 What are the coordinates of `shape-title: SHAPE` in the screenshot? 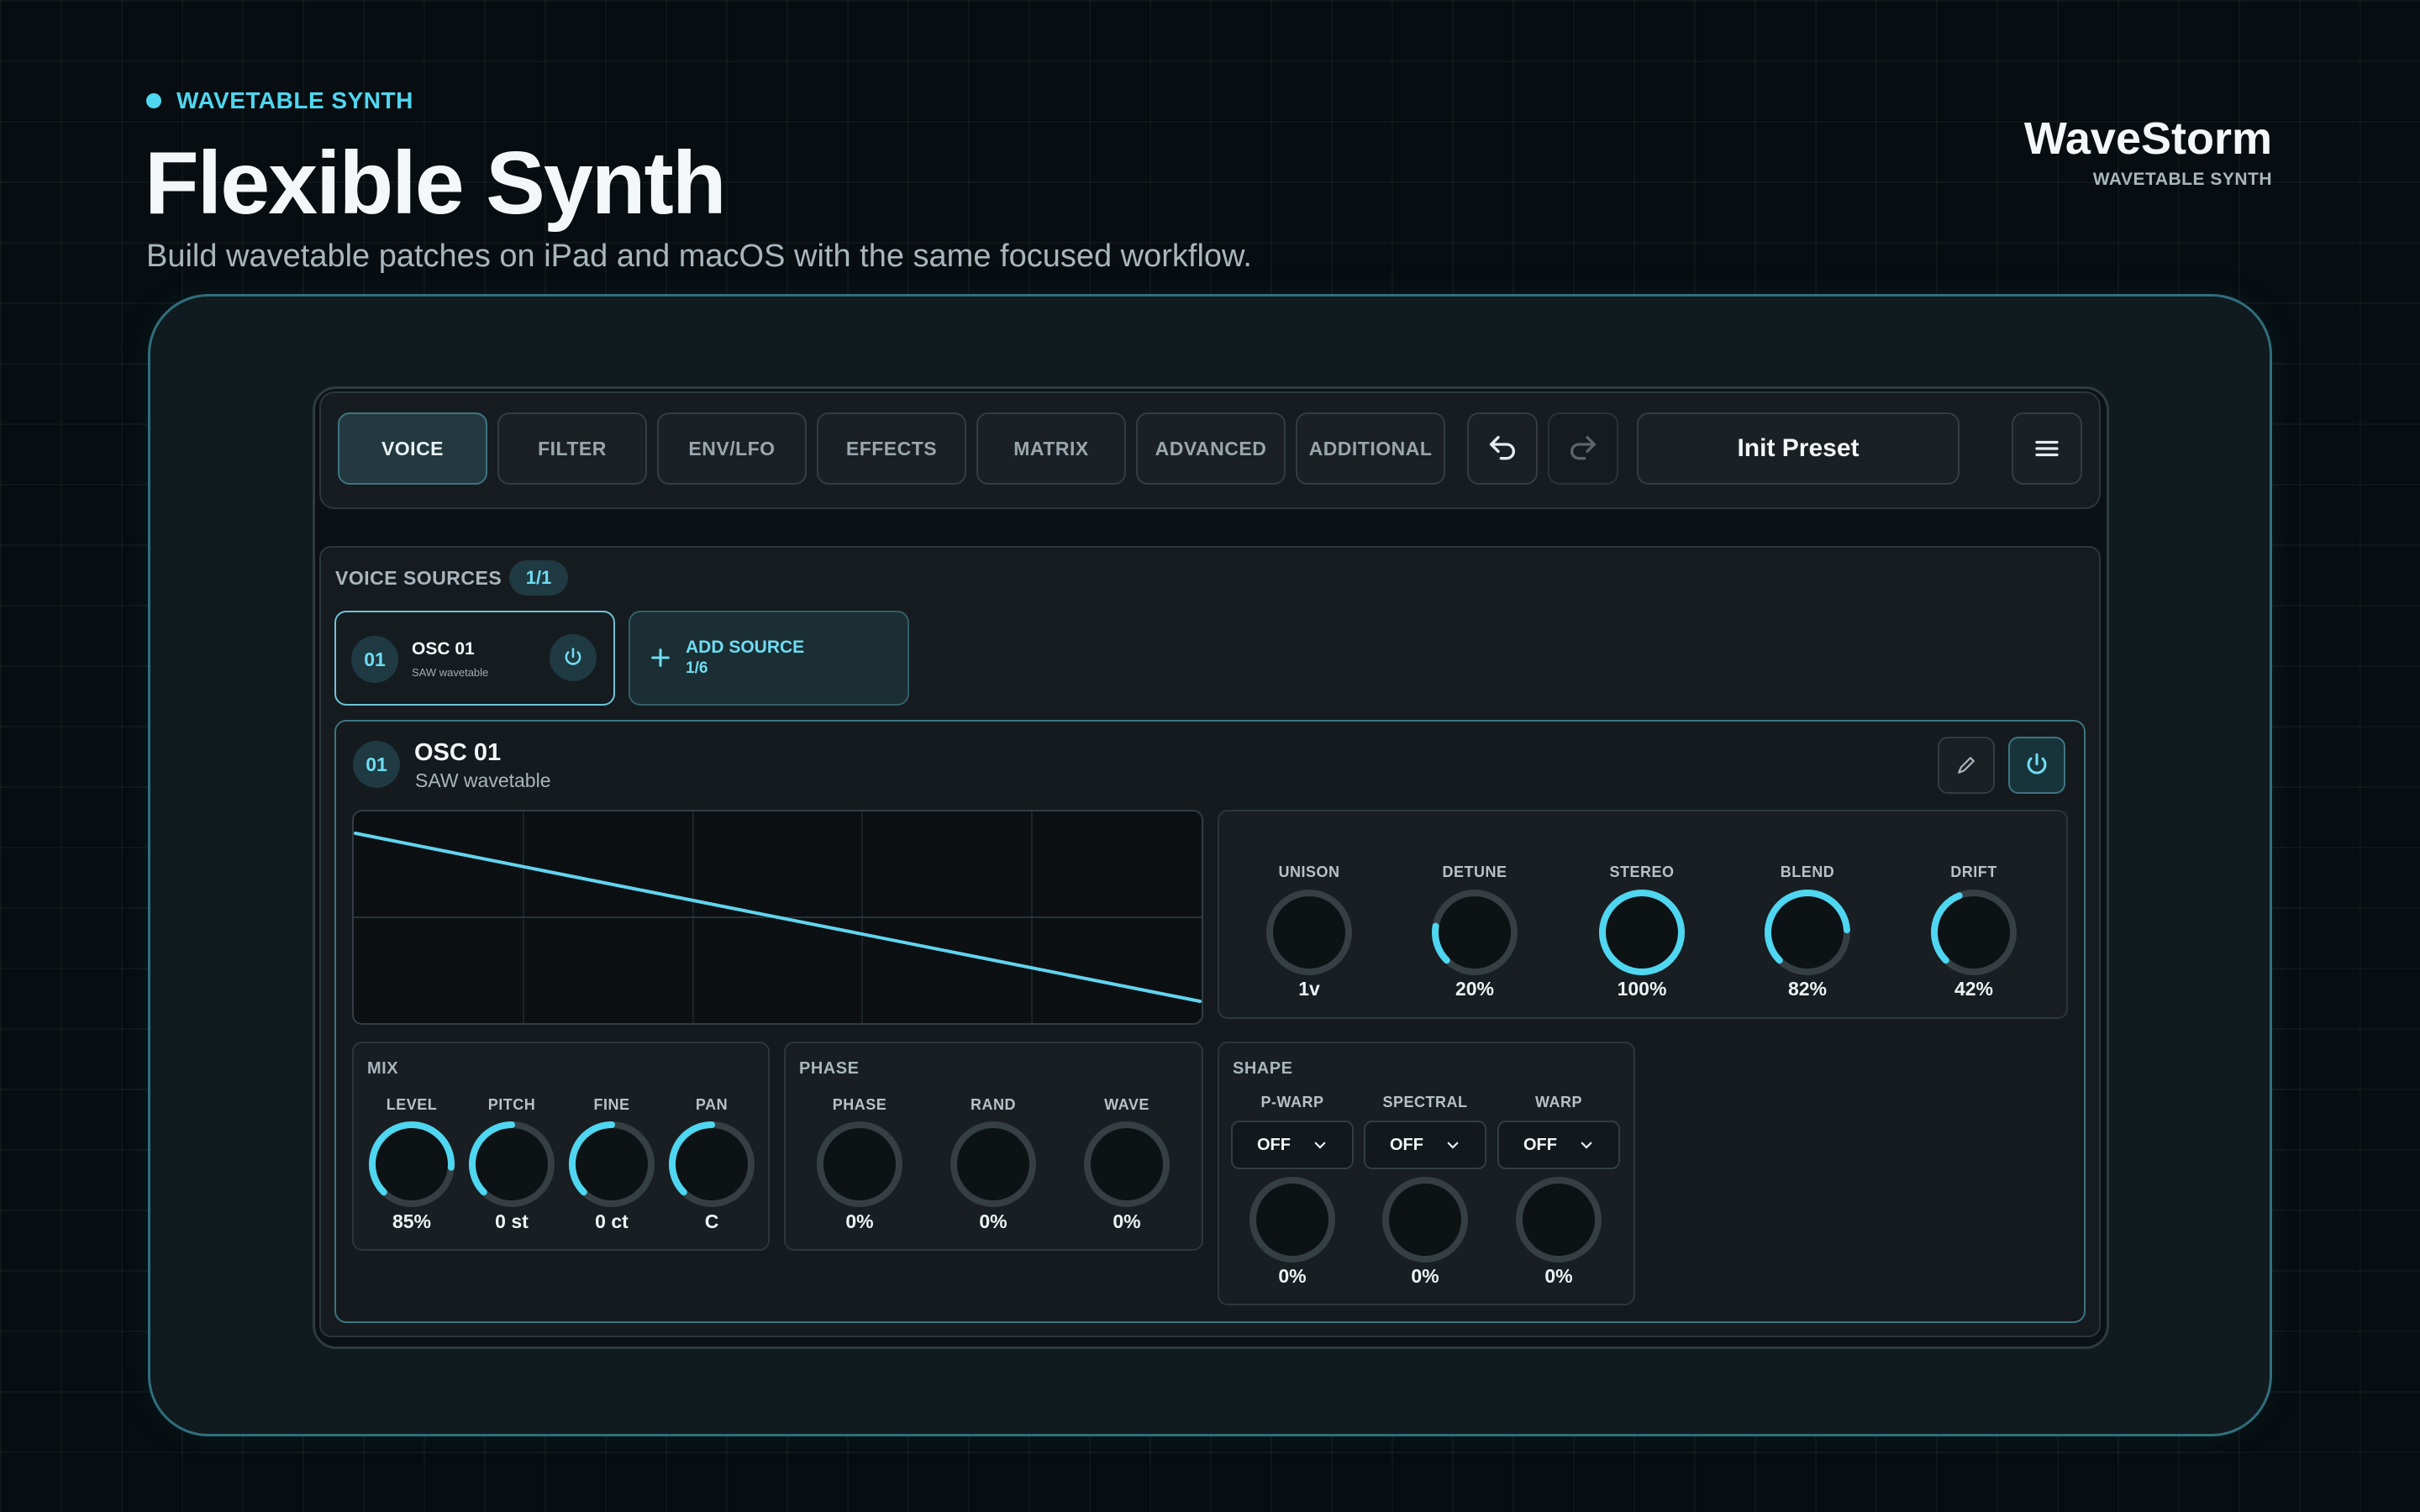 It's located at (1263, 1068).